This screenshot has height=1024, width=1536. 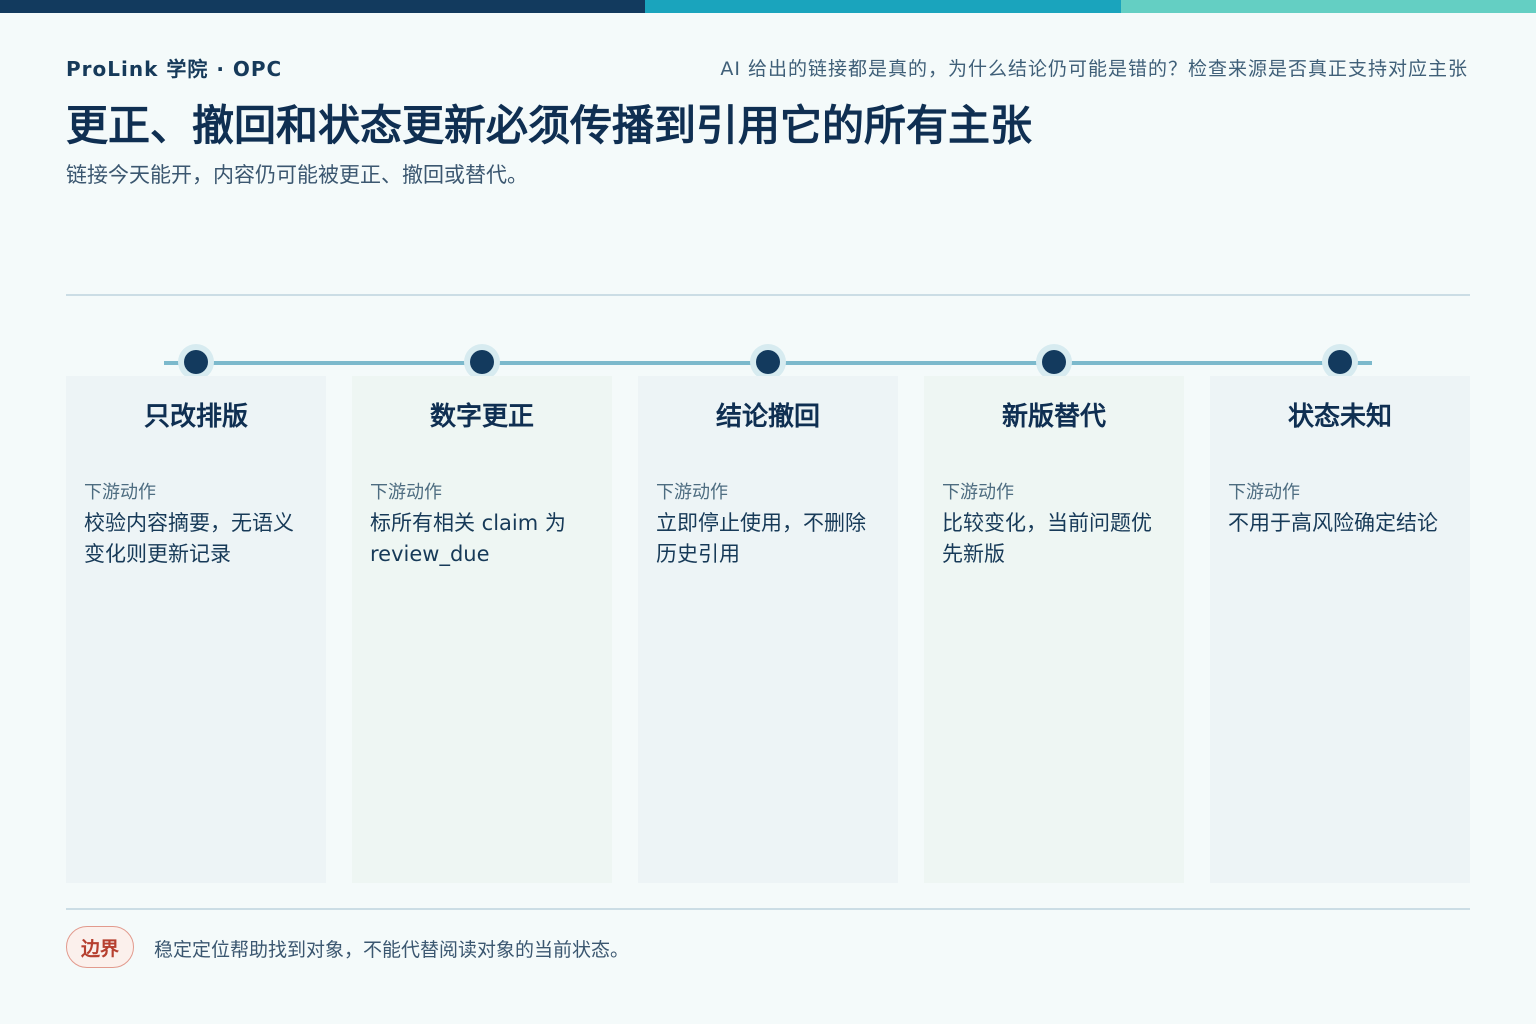 What do you see at coordinates (1054, 629) in the screenshot?
I see `card-new-version: 新版替代 下游动作 比较变化，当前问题优先新版` at bounding box center [1054, 629].